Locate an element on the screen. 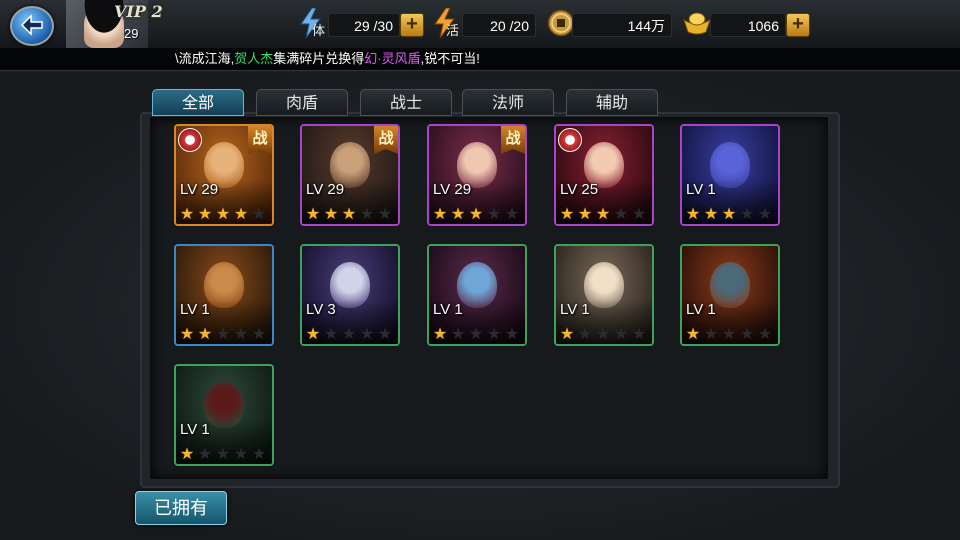 The height and width of the screenshot is (540, 960). announcement-ticker: \流成江海,贺人杰集满碎片兑换得幻·灵风盾,锐不可当! is located at coordinates (480, 59).